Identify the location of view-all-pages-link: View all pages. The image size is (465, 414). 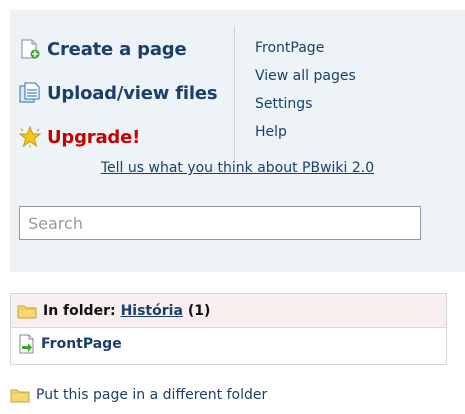
(305, 76).